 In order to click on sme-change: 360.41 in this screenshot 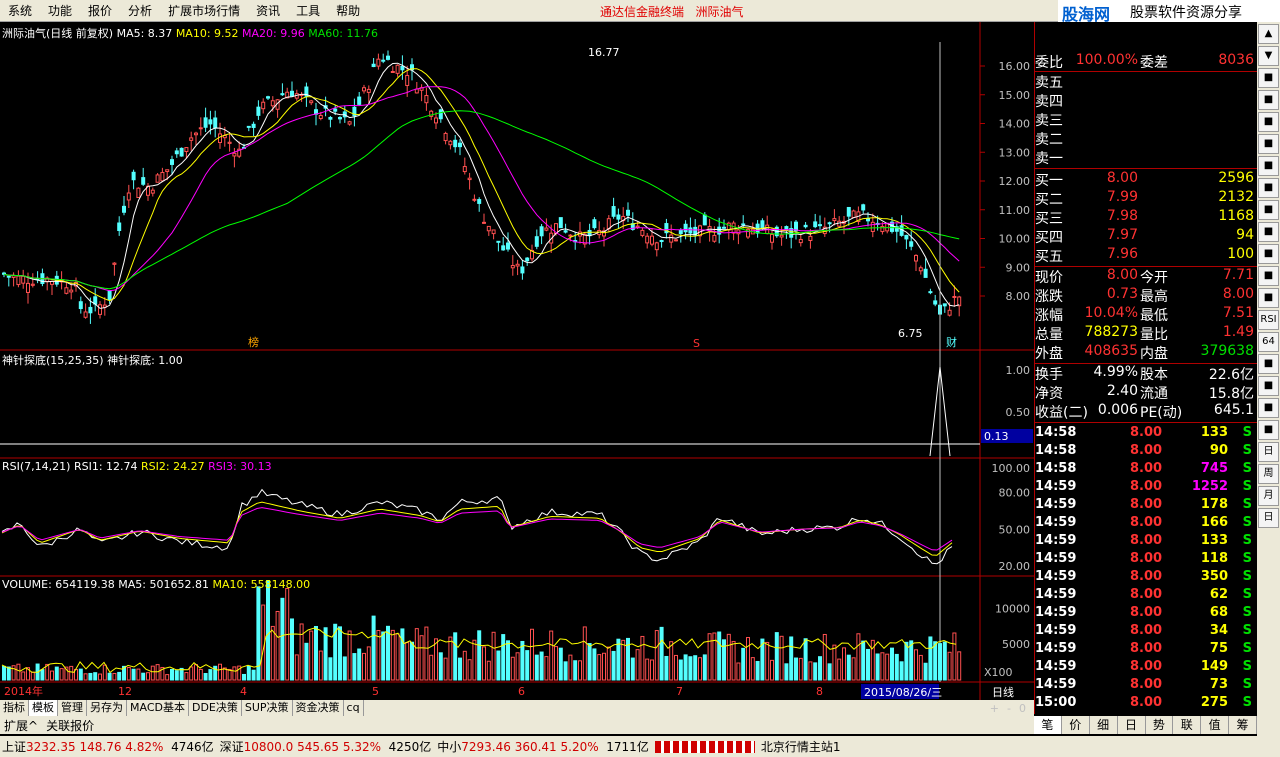, I will do `click(535, 747)`.